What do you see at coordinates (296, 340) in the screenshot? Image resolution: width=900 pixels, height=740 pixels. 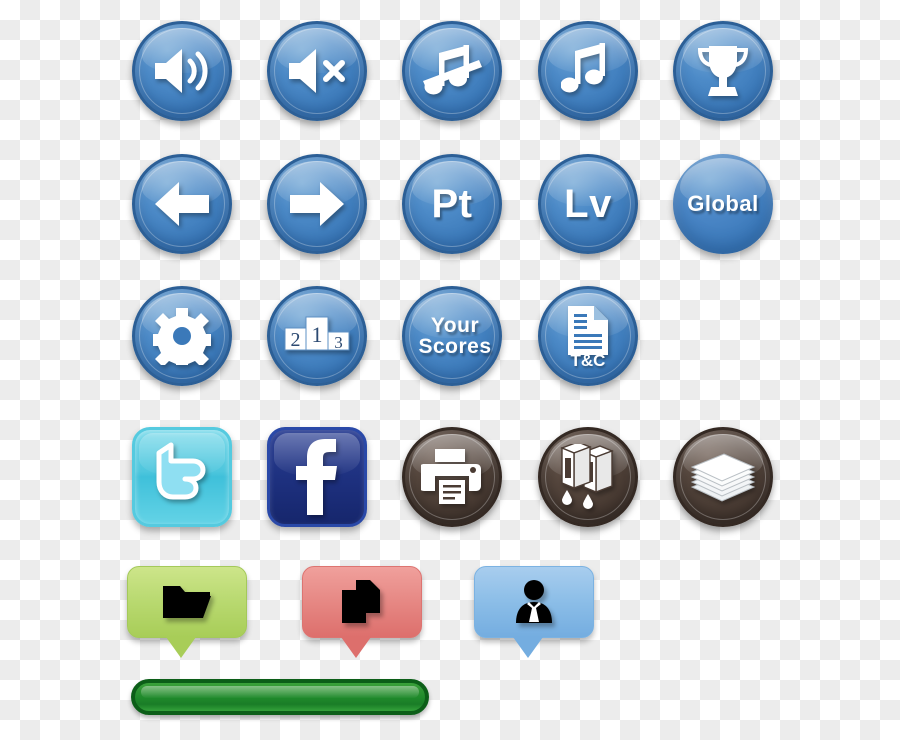 I see `podium-second: 2` at bounding box center [296, 340].